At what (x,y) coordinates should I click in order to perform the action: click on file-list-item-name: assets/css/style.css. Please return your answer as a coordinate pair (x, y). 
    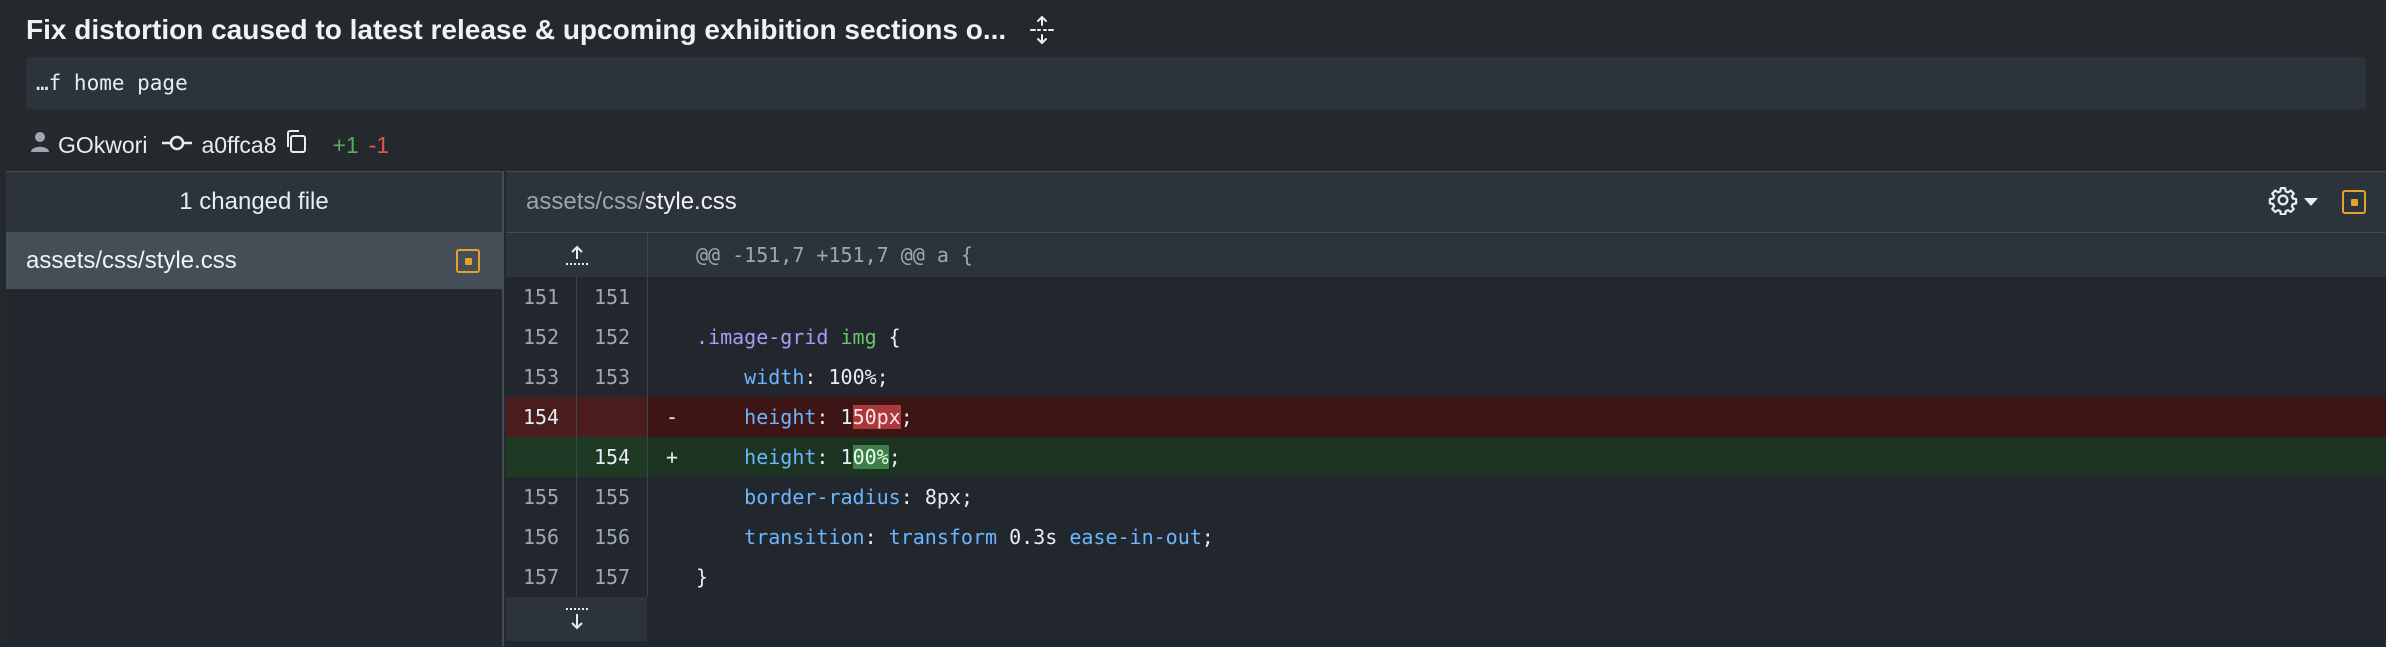
    Looking at the image, I should click on (131, 260).